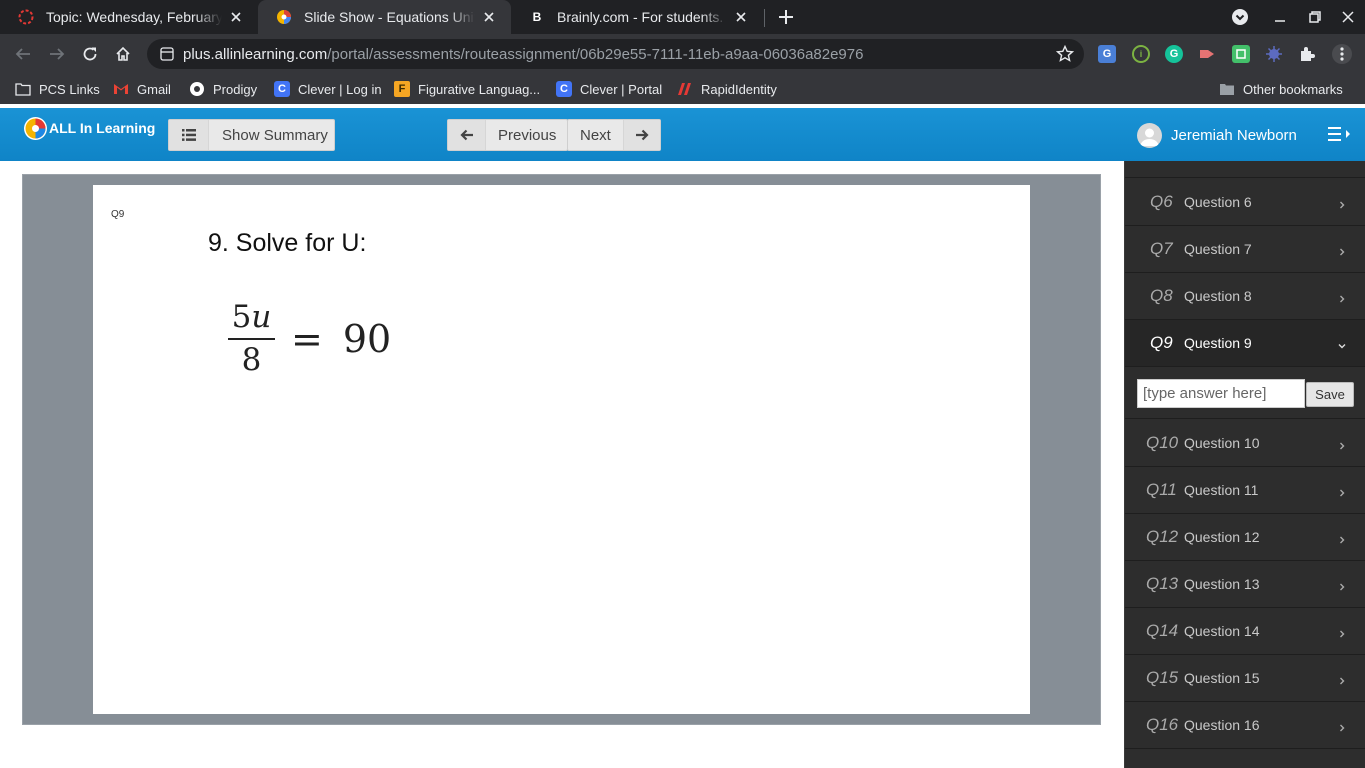 Image resolution: width=1365 pixels, height=768 pixels. What do you see at coordinates (1240, 17) in the screenshot?
I see `tab-search-icon` at bounding box center [1240, 17].